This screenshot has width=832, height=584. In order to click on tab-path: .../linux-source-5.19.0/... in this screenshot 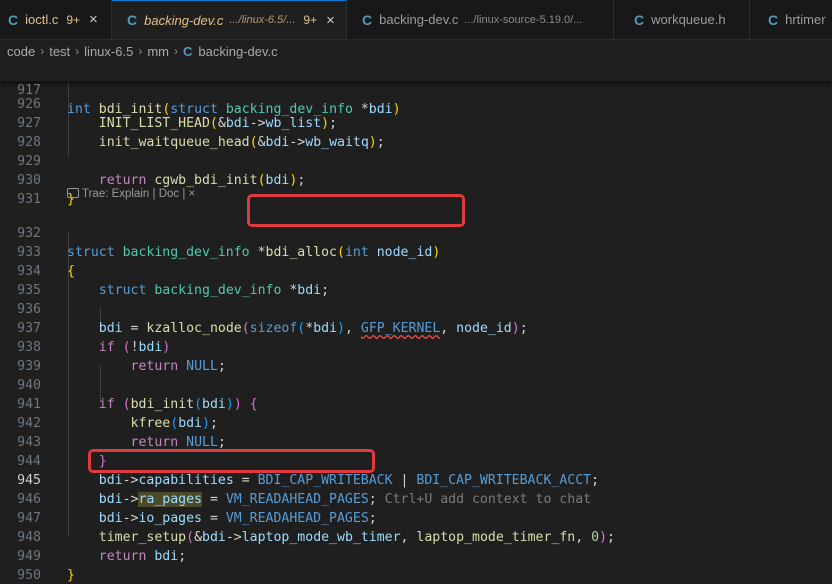, I will do `click(523, 19)`.